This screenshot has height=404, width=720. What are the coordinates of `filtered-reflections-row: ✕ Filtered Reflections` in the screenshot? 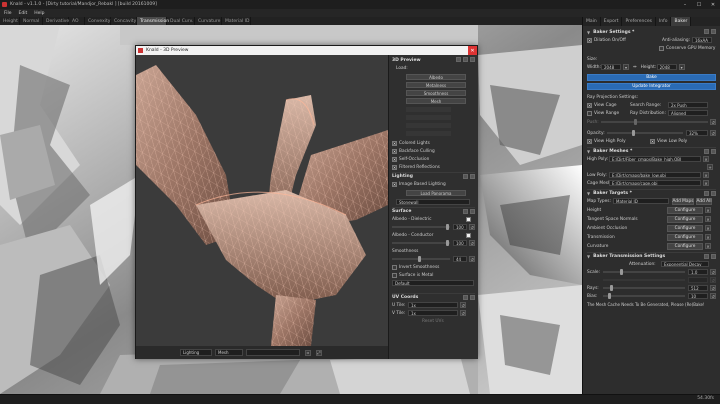 It's located at (433, 167).